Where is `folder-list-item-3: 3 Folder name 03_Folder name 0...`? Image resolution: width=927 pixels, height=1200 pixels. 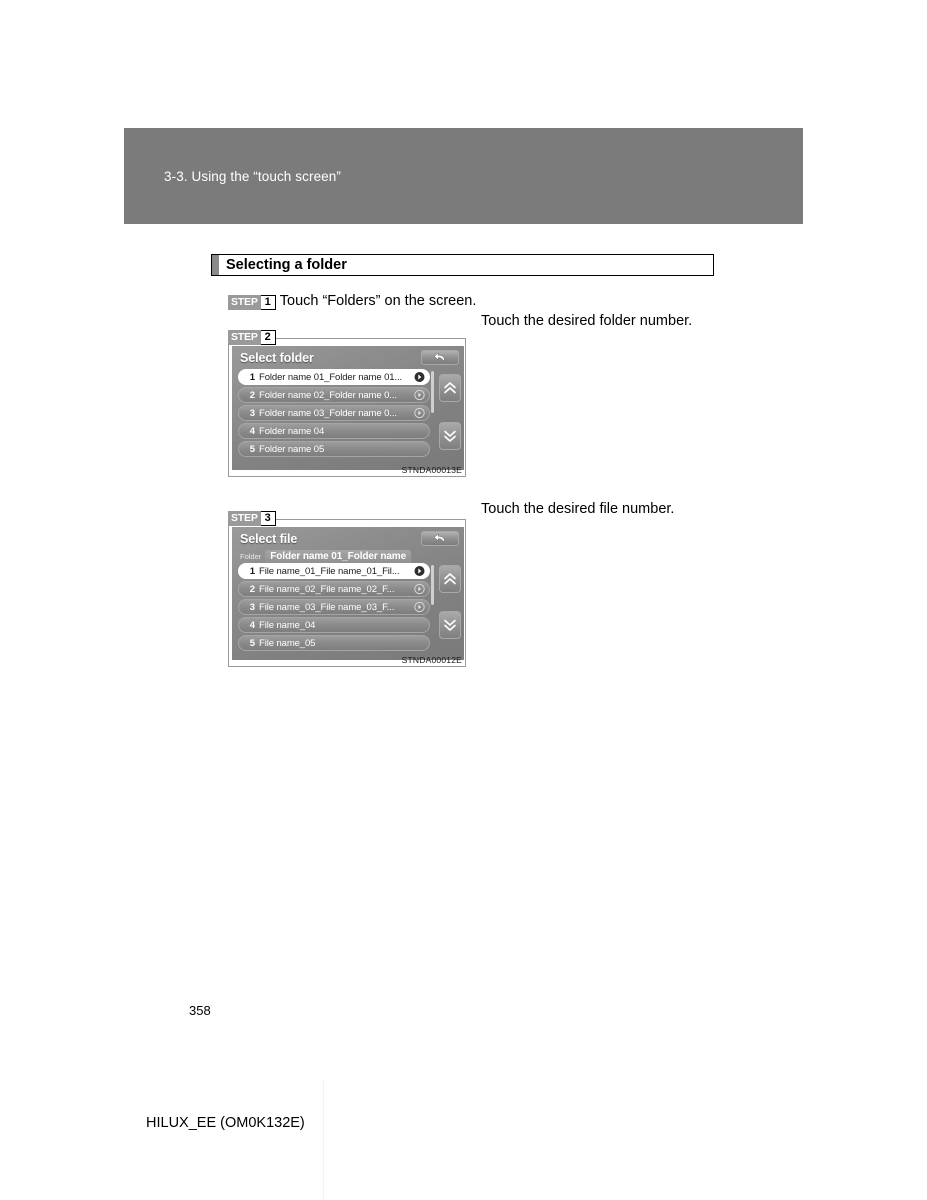 folder-list-item-3: 3 Folder name 03_Folder name 0... is located at coordinates (334, 413).